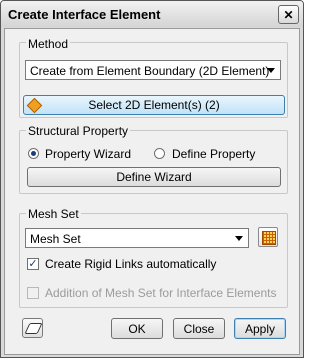 Image resolution: width=320 pixels, height=358 pixels. I want to click on close-icon: ✕, so click(288, 14).